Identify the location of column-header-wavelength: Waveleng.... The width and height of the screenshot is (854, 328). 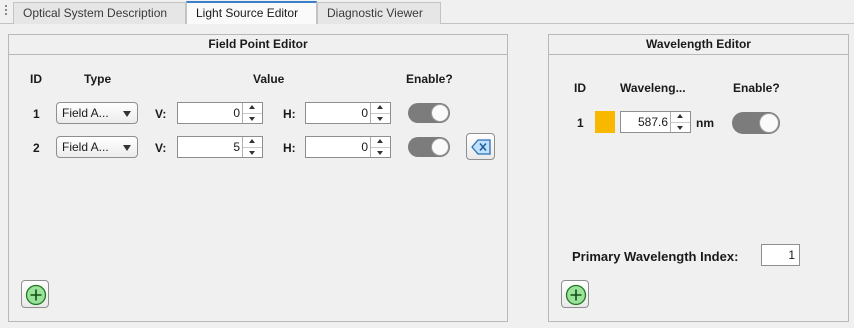
(653, 88).